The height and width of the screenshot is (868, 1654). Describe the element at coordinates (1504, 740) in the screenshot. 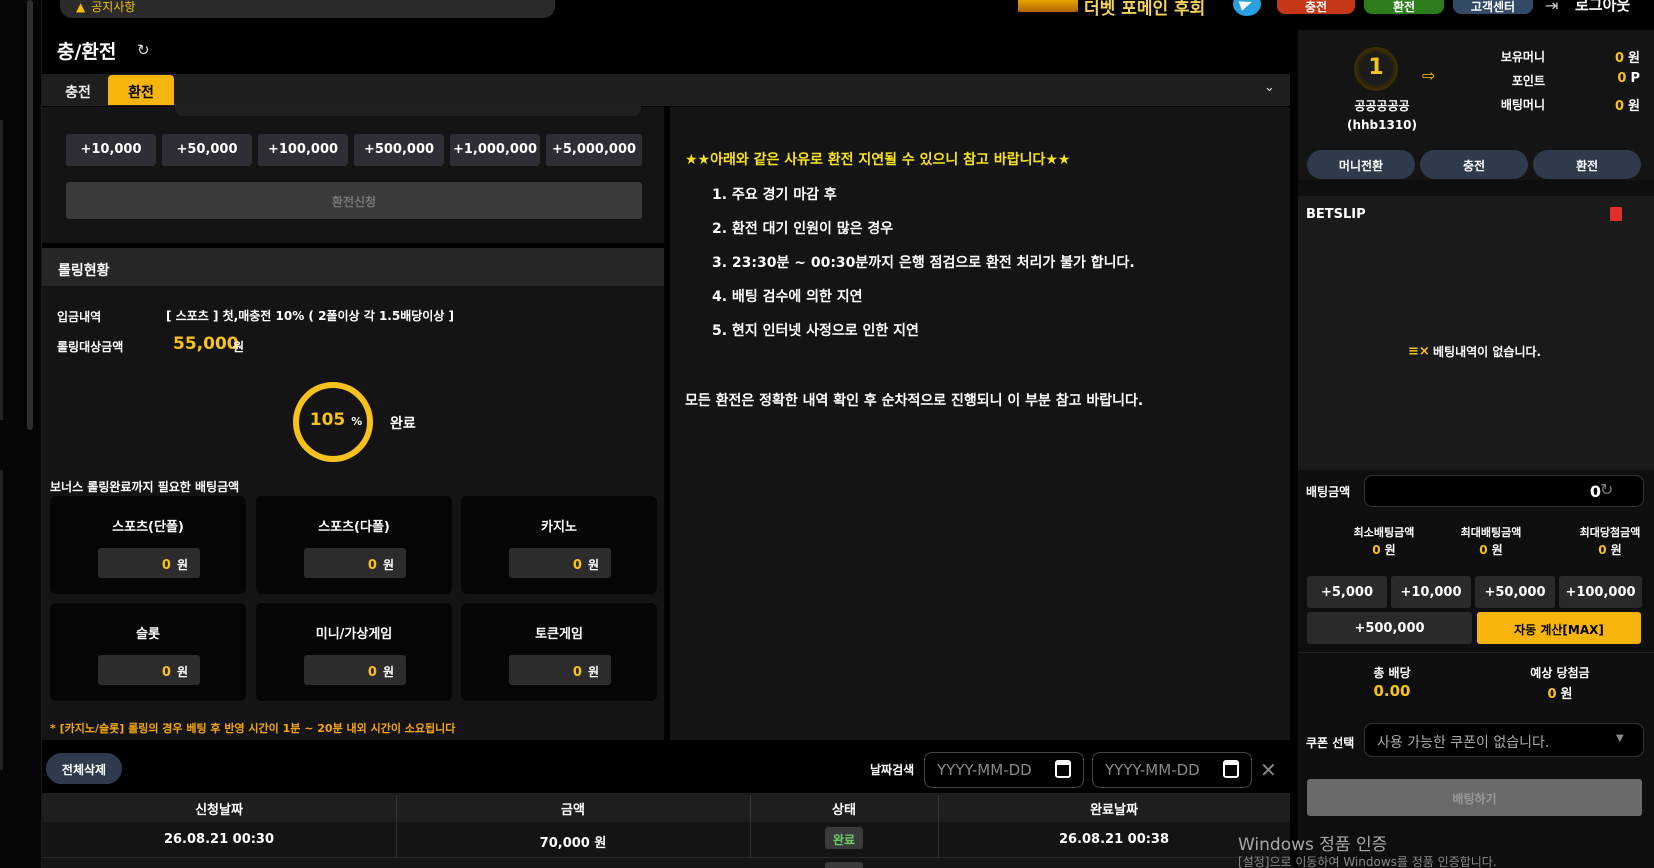

I see `coupon-select: 사용 가능한 쿠폰이 없습니다.` at that location.